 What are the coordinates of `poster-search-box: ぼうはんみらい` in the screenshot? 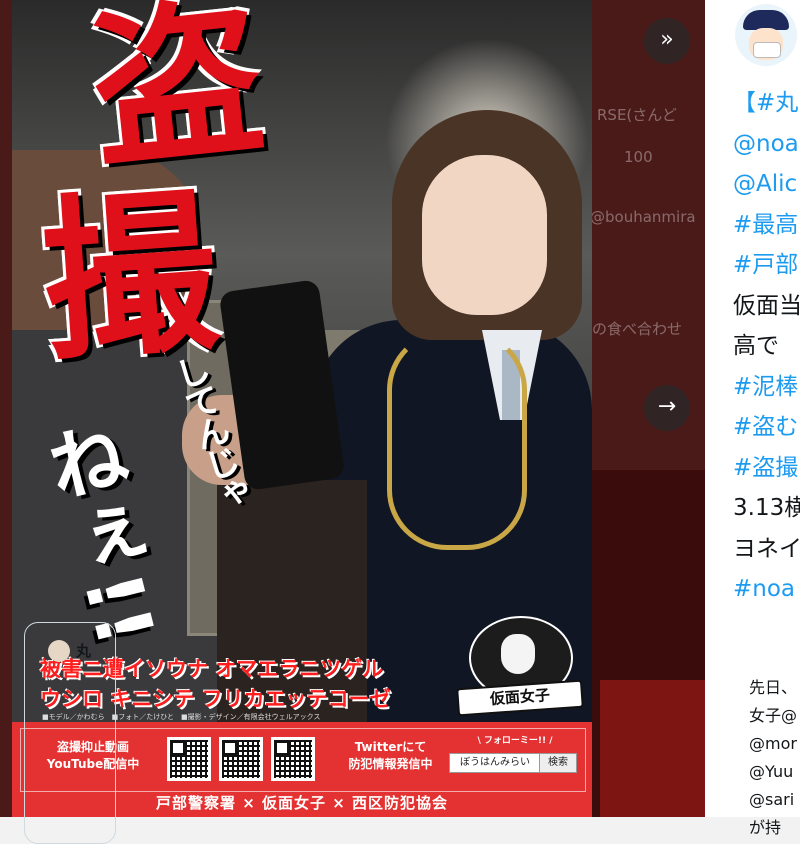 It's located at (495, 763).